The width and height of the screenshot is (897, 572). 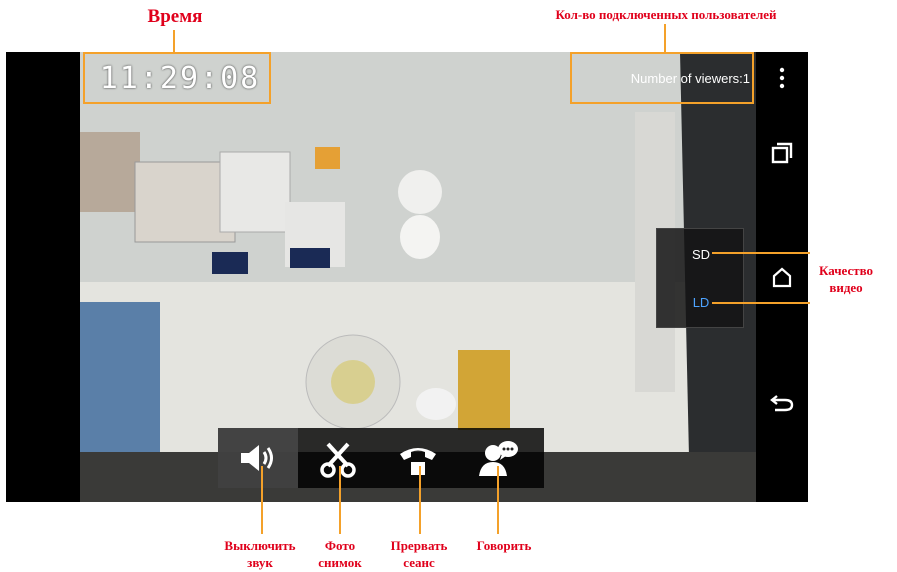 I want to click on annotation-photo-line2: снимок, so click(x=340, y=562).